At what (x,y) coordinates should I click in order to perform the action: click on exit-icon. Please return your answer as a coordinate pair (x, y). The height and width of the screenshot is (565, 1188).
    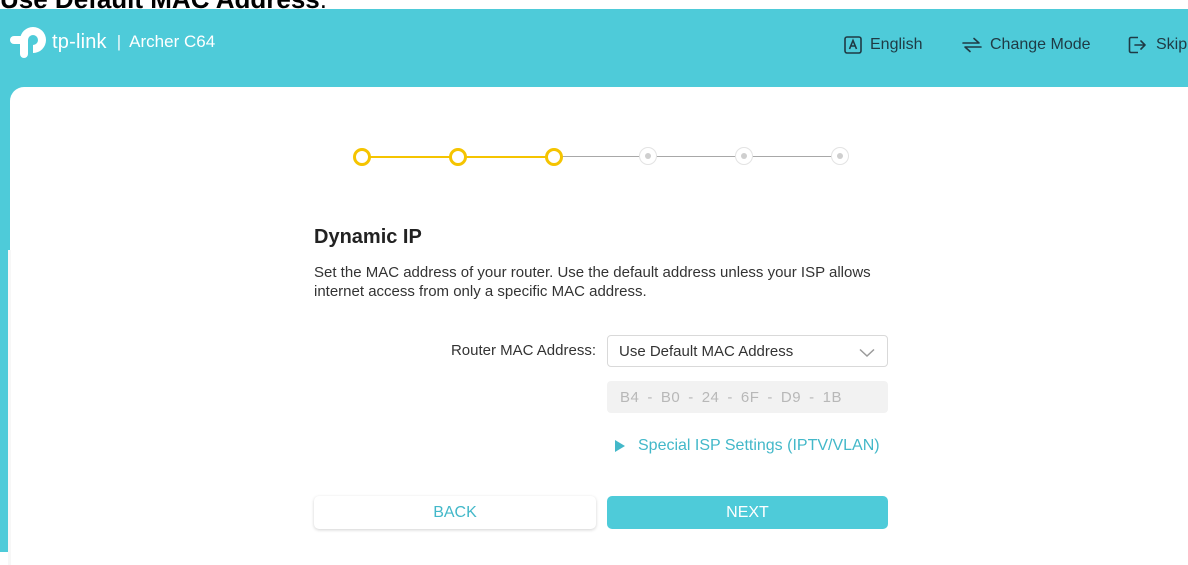
    Looking at the image, I should click on (1138, 45).